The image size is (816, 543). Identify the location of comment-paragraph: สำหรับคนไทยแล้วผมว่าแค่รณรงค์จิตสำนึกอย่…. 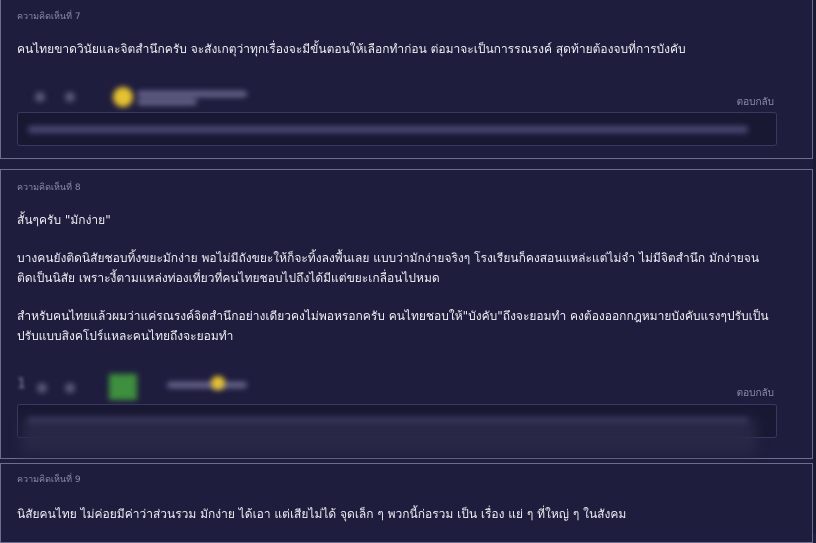
(393, 326).